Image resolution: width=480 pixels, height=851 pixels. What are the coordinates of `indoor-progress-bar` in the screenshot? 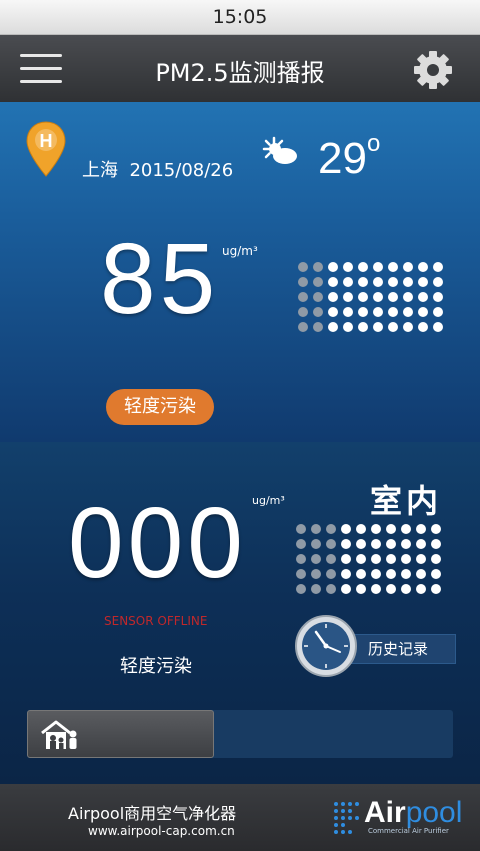 It's located at (240, 734).